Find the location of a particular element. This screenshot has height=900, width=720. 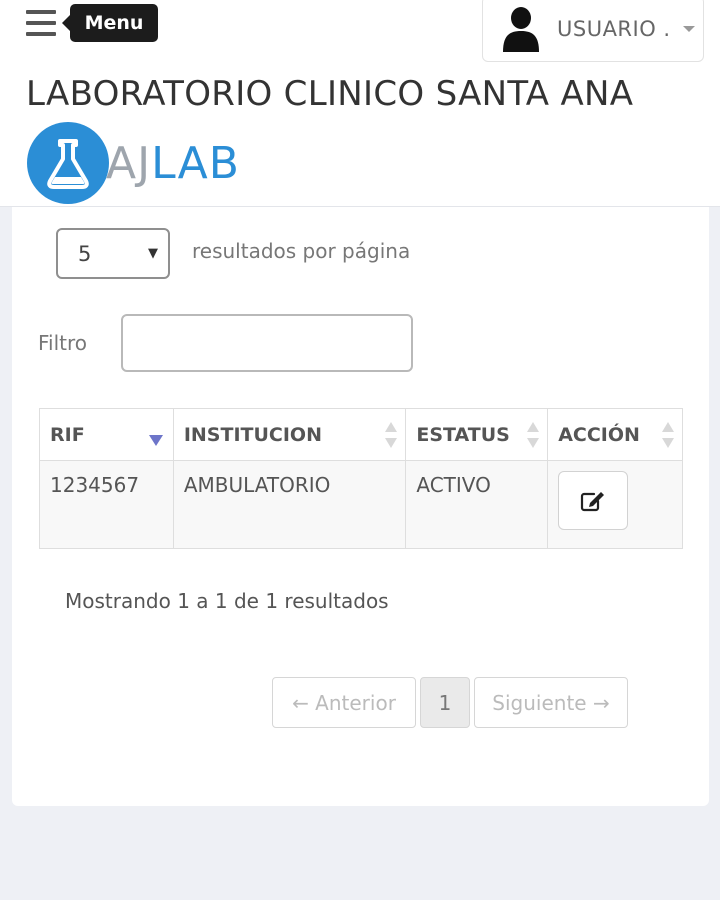

cell-institucion: AMBULATORIO is located at coordinates (289, 504).